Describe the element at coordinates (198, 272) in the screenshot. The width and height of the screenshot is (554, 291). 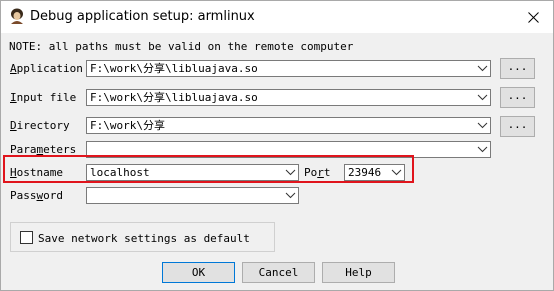
I see `ok-button: OK` at that location.